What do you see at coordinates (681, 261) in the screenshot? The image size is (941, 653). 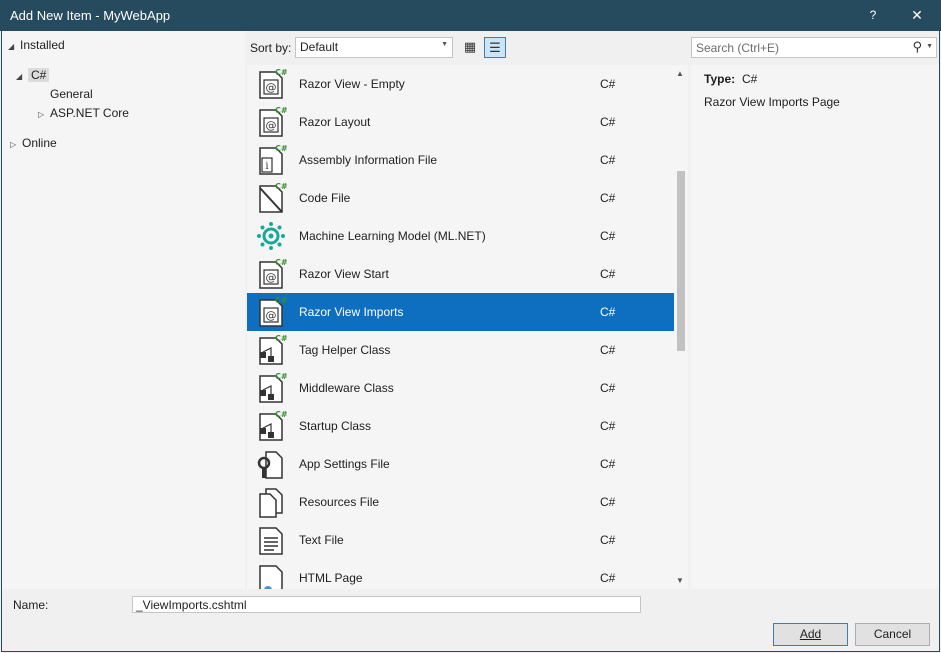 I see `scrollbar-thumb` at bounding box center [681, 261].